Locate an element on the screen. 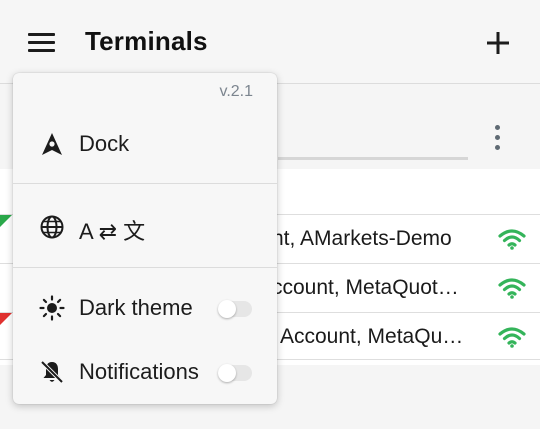  app-version: v.2.1 is located at coordinates (236, 91).